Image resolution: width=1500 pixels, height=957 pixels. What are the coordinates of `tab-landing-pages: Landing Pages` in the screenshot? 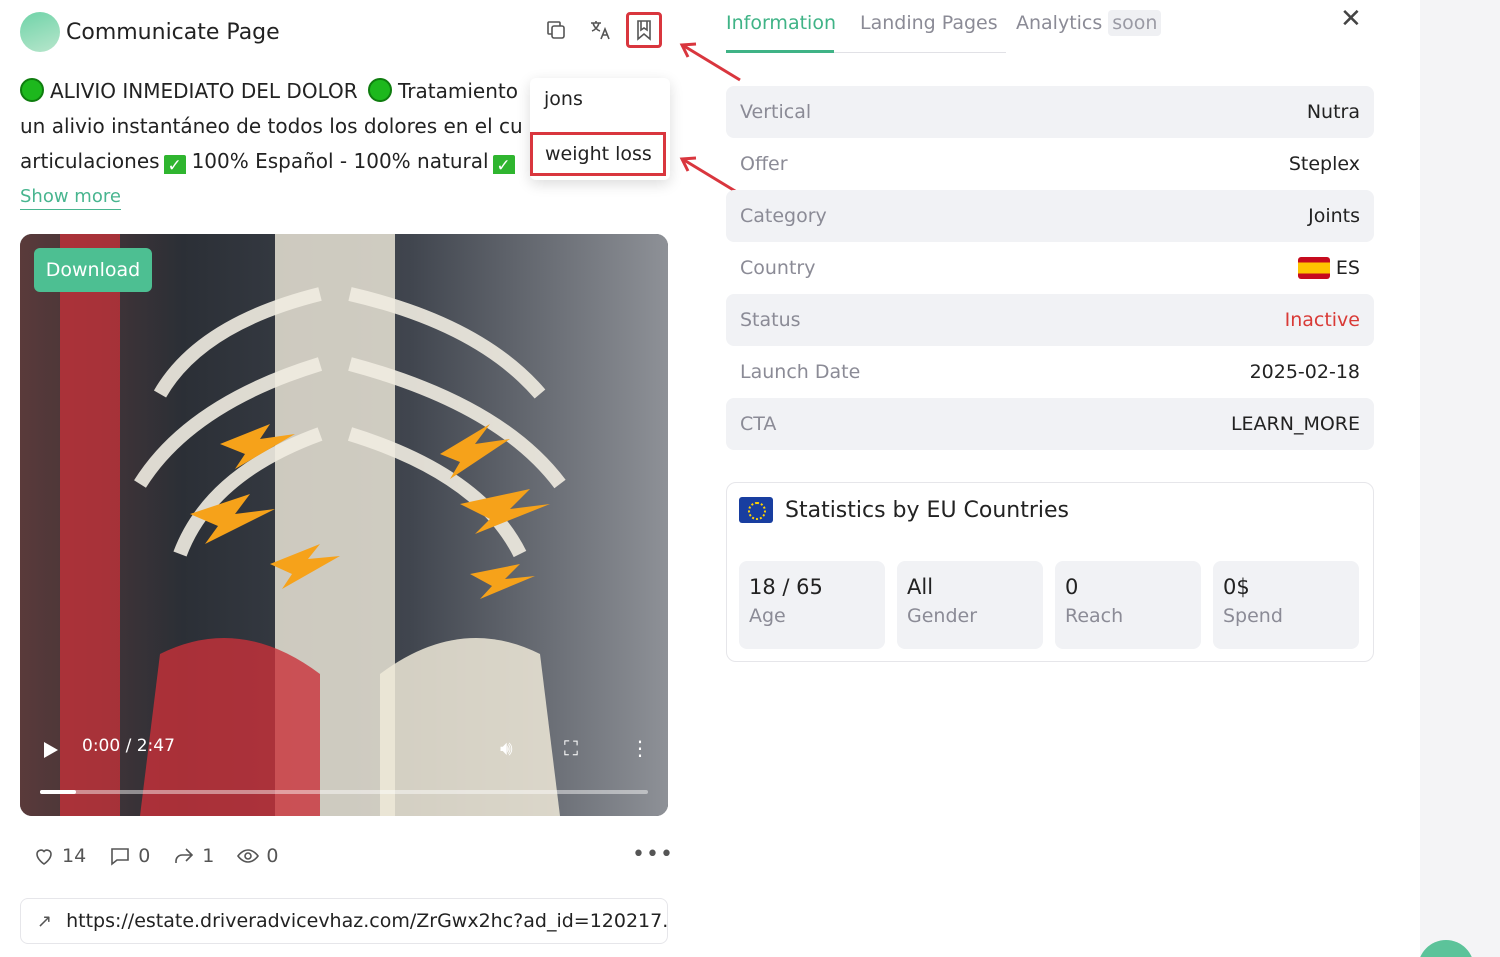 It's located at (929, 23).